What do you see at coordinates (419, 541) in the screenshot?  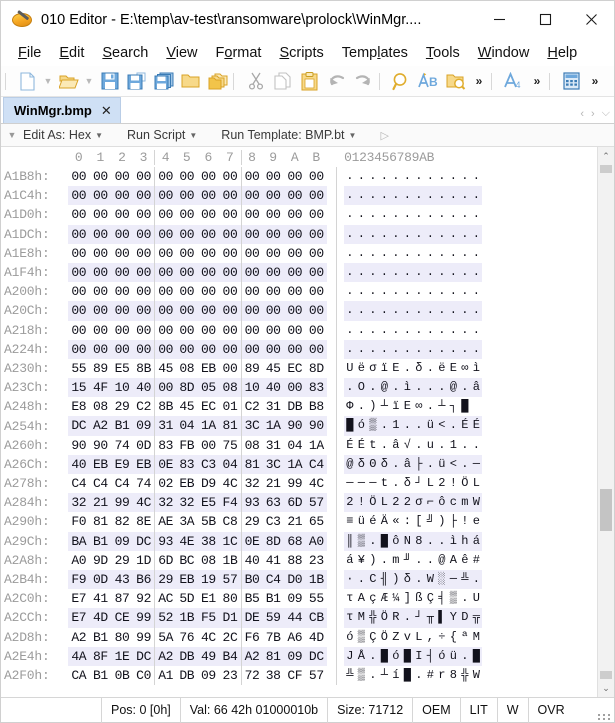 I see `ascii-char-cell: 8` at bounding box center [419, 541].